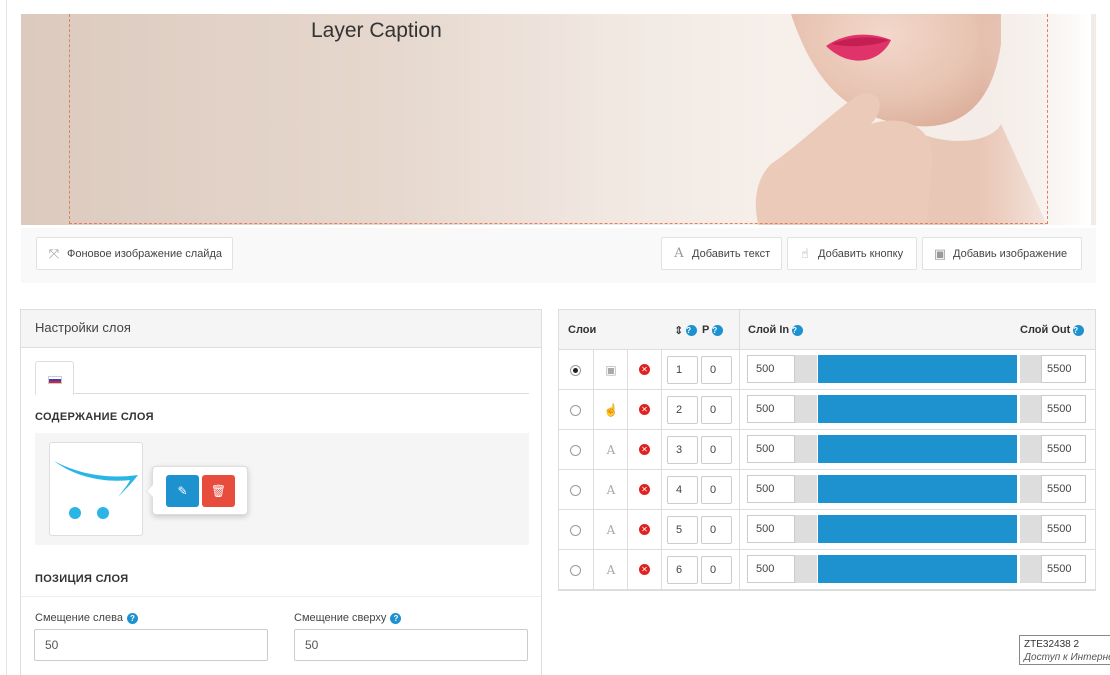 The image size is (1110, 675). What do you see at coordinates (54, 378) in the screenshot?
I see `tab-language-ru` at bounding box center [54, 378].